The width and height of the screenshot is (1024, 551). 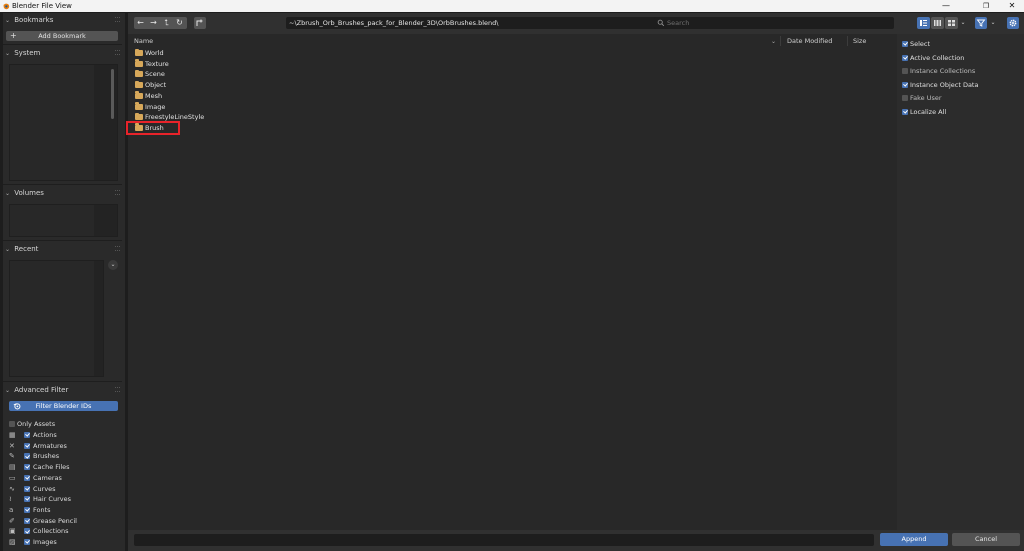 What do you see at coordinates (52, 220) in the screenshot?
I see `volumes-list-area` at bounding box center [52, 220].